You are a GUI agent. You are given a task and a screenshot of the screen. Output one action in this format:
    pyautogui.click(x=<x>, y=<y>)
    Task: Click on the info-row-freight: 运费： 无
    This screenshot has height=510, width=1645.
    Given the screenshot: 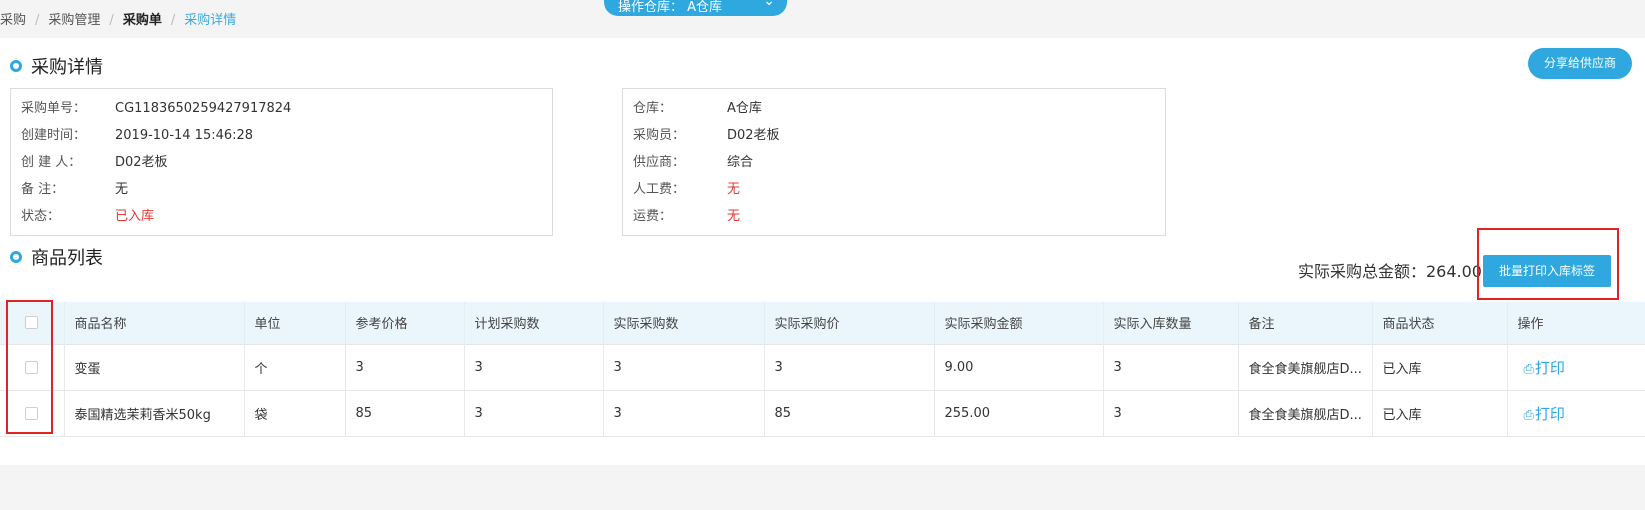 What is the action you would take?
    pyautogui.click(x=899, y=220)
    